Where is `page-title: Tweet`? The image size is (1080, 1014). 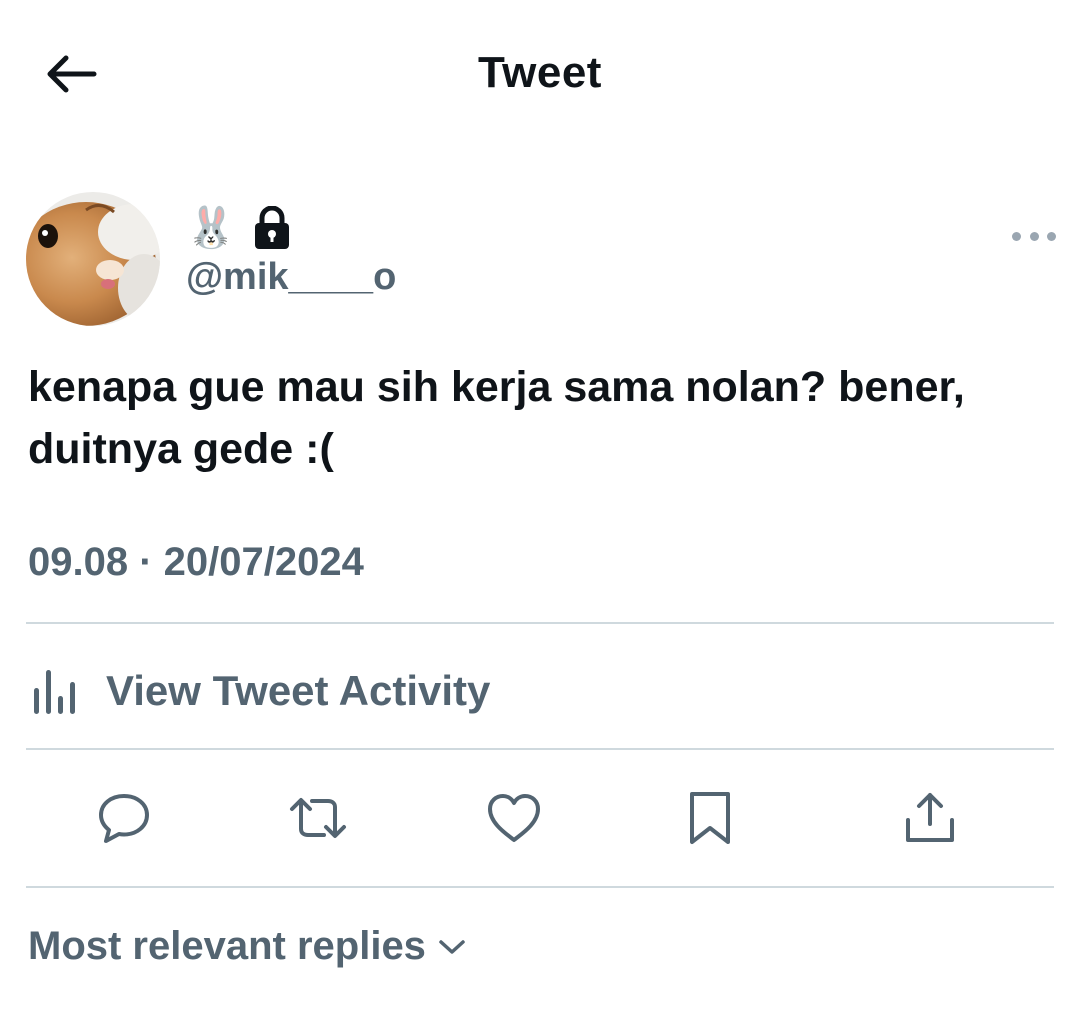 page-title: Tweet is located at coordinates (540, 72).